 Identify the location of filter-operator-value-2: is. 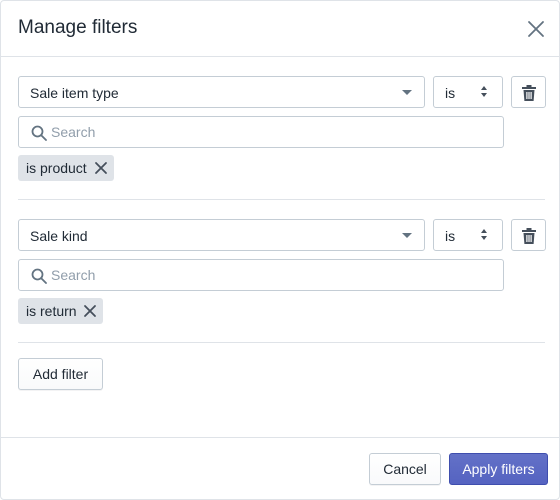
(450, 236).